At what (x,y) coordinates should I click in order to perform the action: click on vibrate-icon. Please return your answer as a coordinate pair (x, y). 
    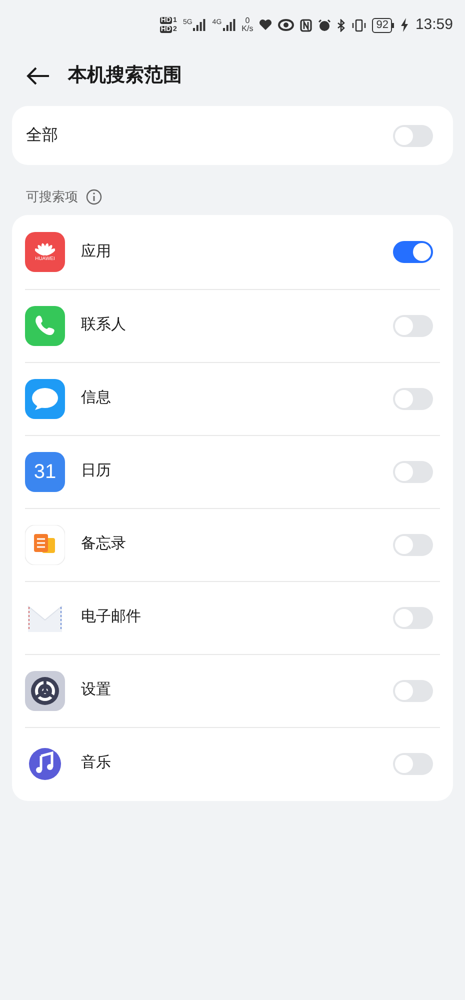
    Looking at the image, I should click on (359, 25).